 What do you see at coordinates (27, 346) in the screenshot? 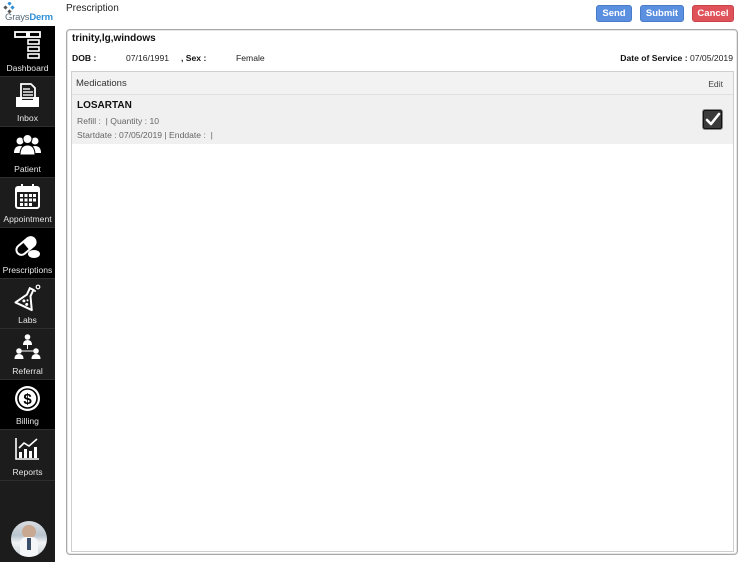
I see `referral-tree-icon` at bounding box center [27, 346].